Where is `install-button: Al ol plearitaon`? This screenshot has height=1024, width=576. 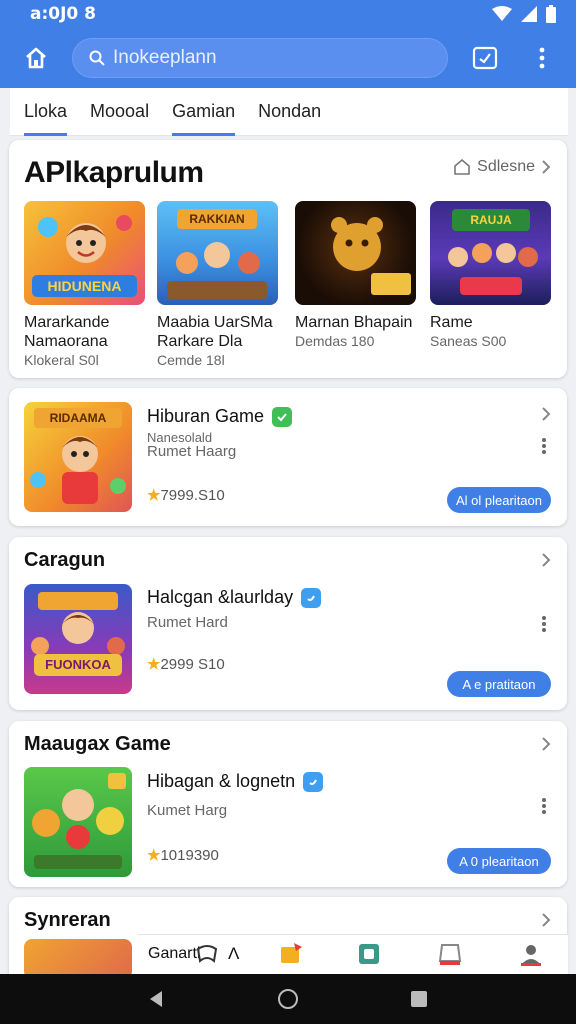 install-button: Al ol plearitaon is located at coordinates (499, 500).